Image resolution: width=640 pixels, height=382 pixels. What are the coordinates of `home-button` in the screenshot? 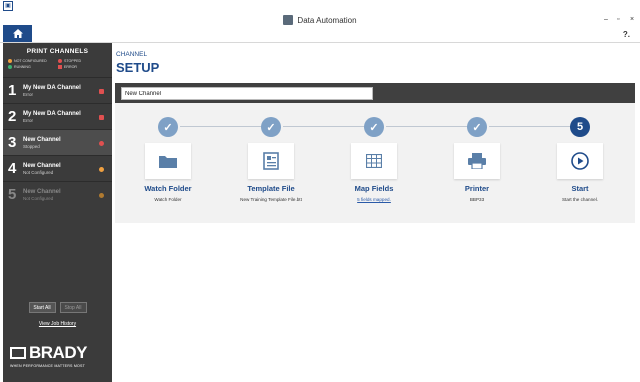 It's located at (17, 33).